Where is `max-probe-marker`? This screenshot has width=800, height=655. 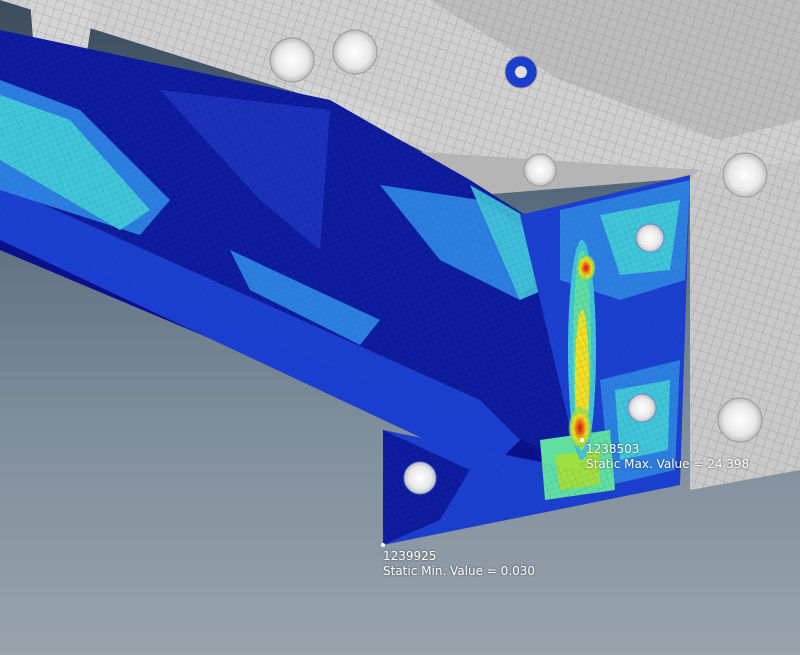
max-probe-marker is located at coordinates (582, 440).